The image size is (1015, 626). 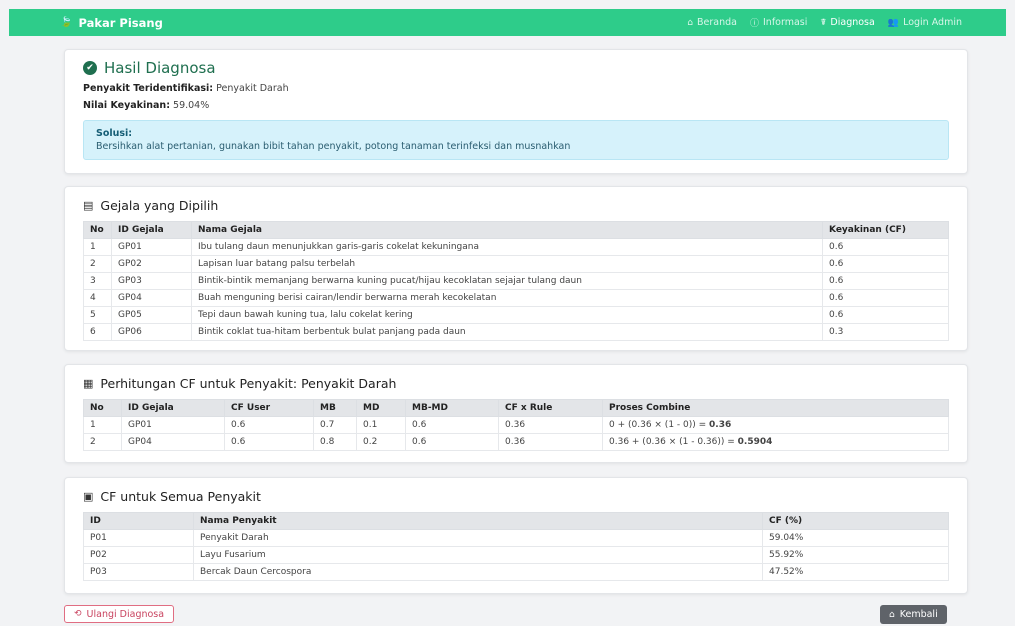 What do you see at coordinates (775, 442) in the screenshot?
I see `combine-cell: 0.36 + (0.36 × (1 - 0.36)) = 0.5904` at bounding box center [775, 442].